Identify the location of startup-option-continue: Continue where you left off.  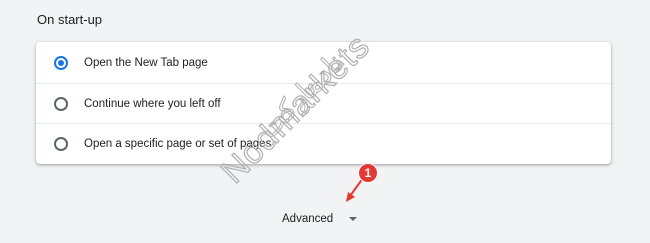
(323, 103).